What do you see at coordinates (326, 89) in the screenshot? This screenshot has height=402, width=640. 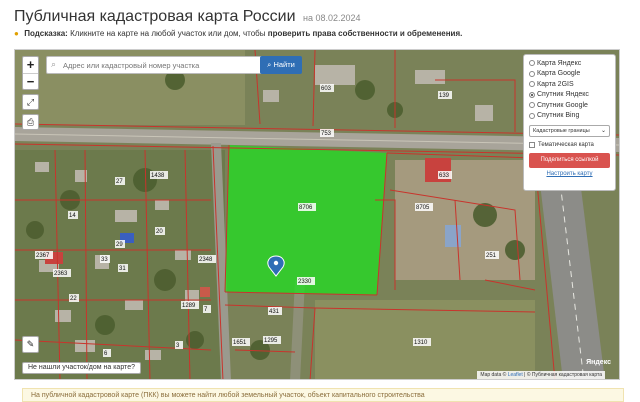 I see `label-603: 603` at bounding box center [326, 89].